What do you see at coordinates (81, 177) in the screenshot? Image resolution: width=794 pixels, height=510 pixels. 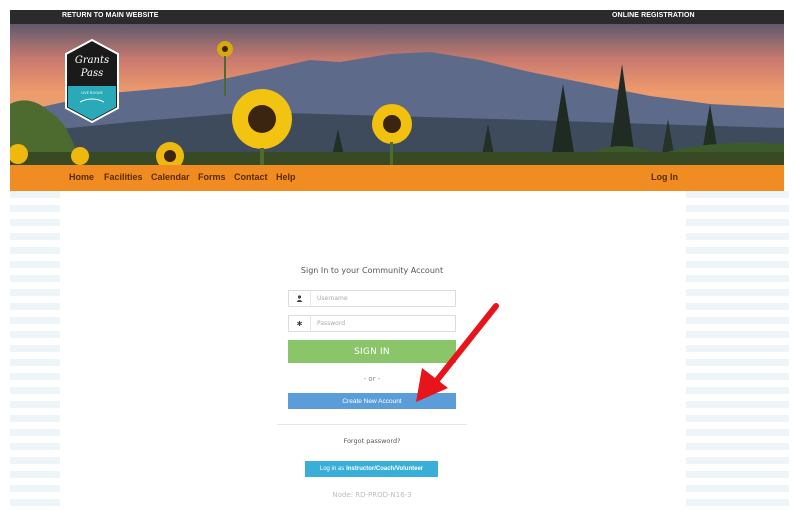 I see `nav-home: Home` at bounding box center [81, 177].